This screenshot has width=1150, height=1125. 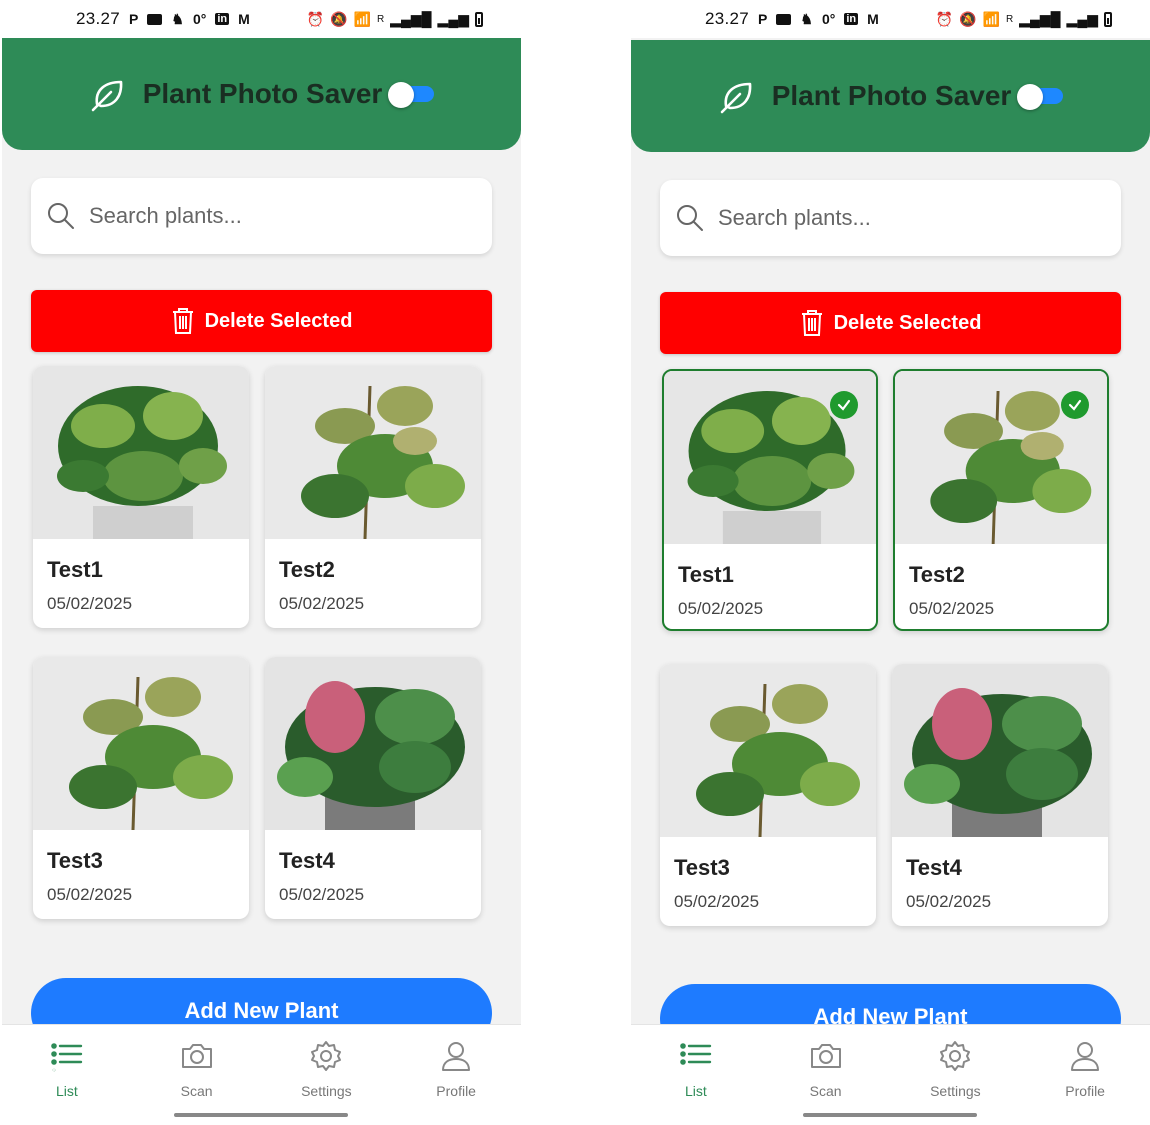 What do you see at coordinates (401, 95) in the screenshot?
I see `toggle-knob` at bounding box center [401, 95].